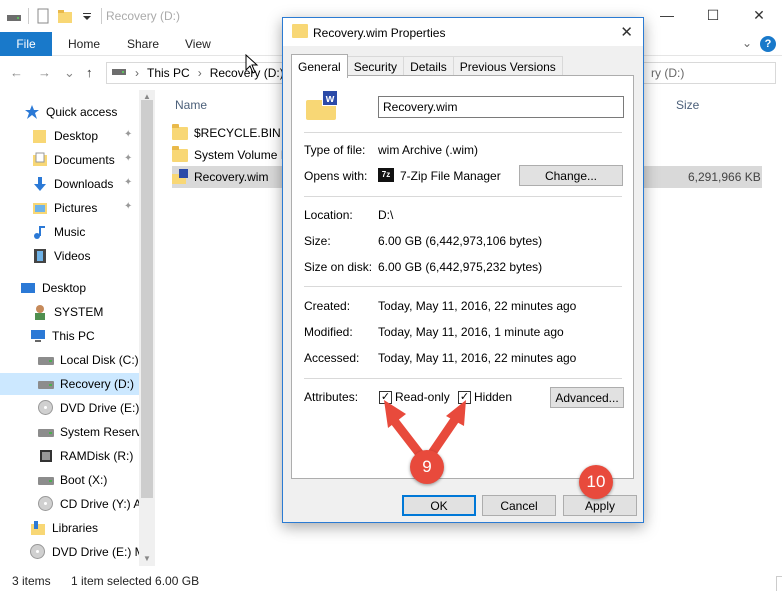 This screenshot has height=591, width=782. What do you see at coordinates (375, 66) in the screenshot?
I see `tab-security: Security` at bounding box center [375, 66].